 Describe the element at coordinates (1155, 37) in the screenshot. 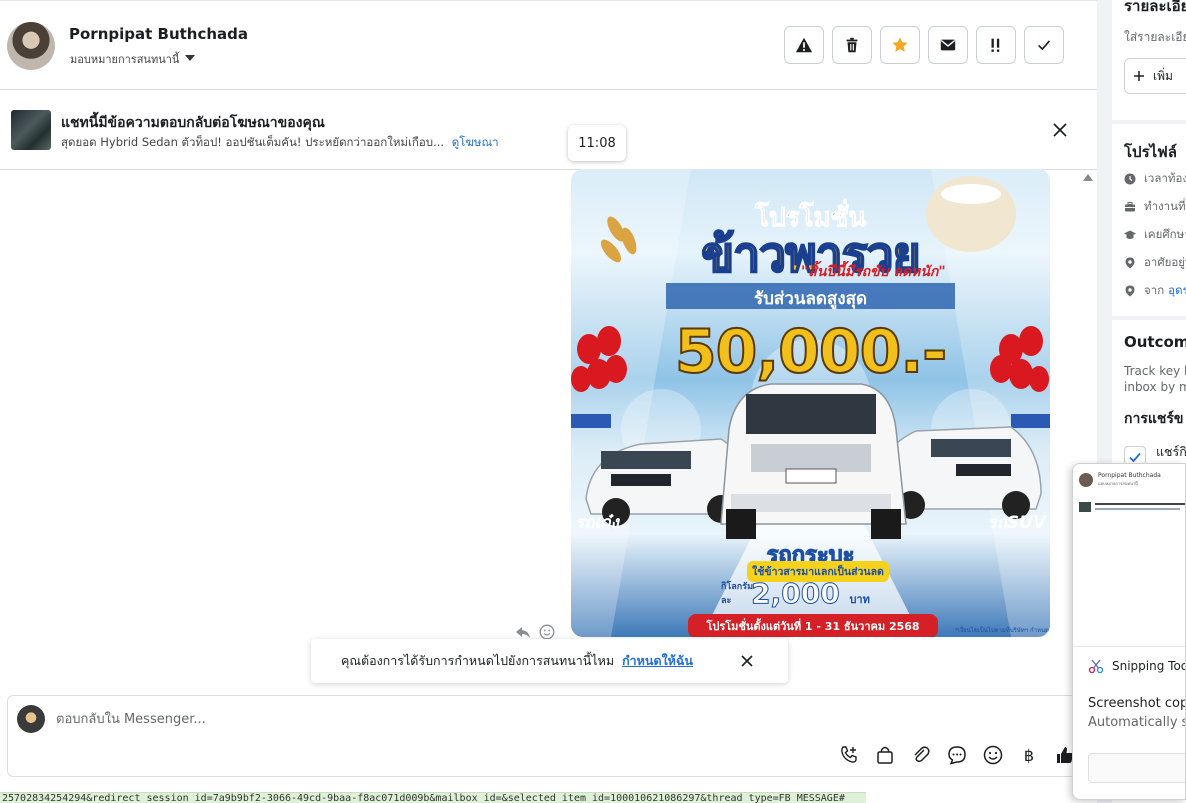

I see `details-placeholder: ใส่รายละเอียด` at that location.